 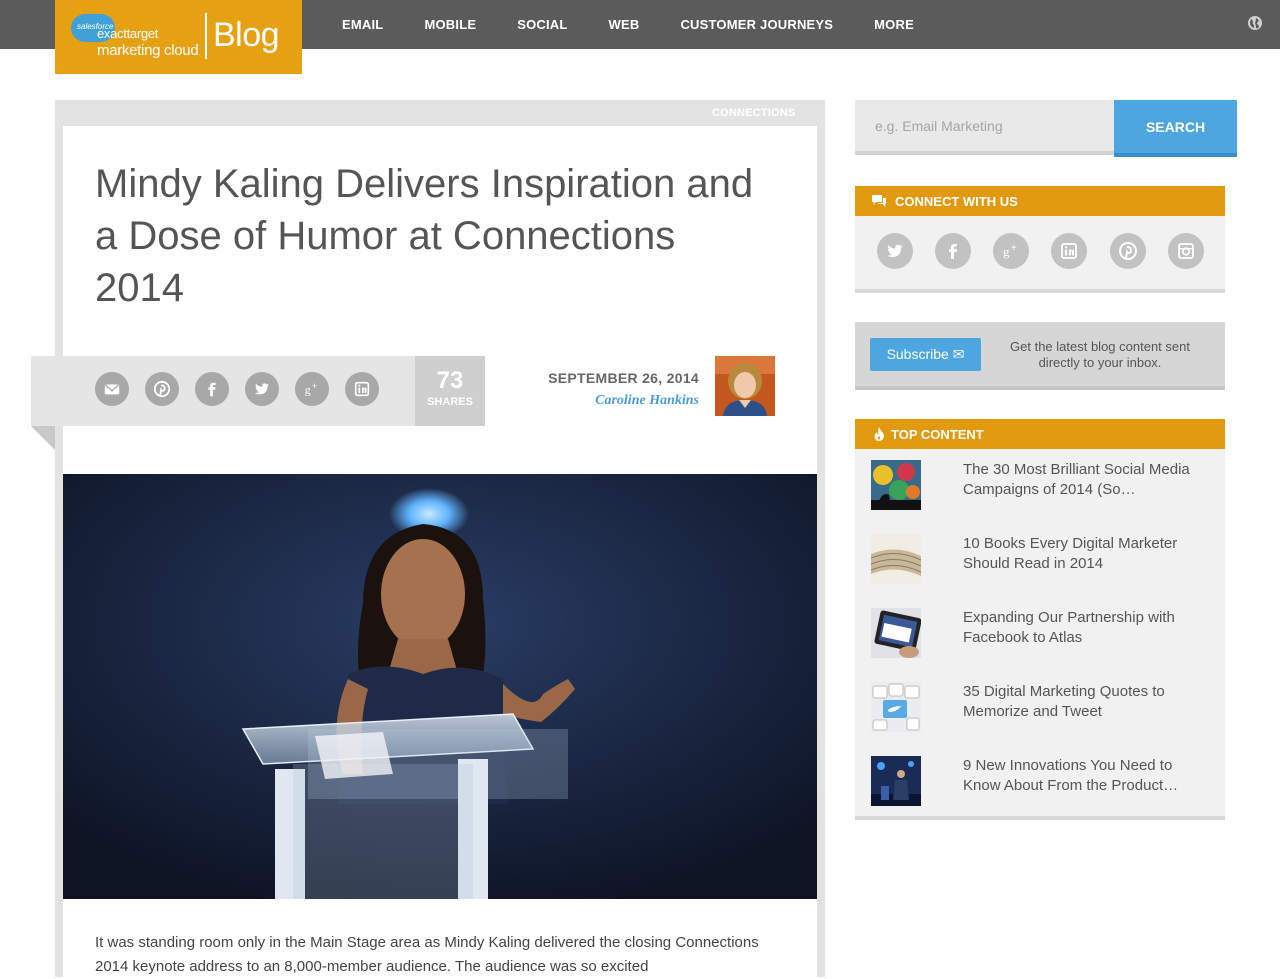 I want to click on search-button: SEARCH, so click(x=1175, y=128).